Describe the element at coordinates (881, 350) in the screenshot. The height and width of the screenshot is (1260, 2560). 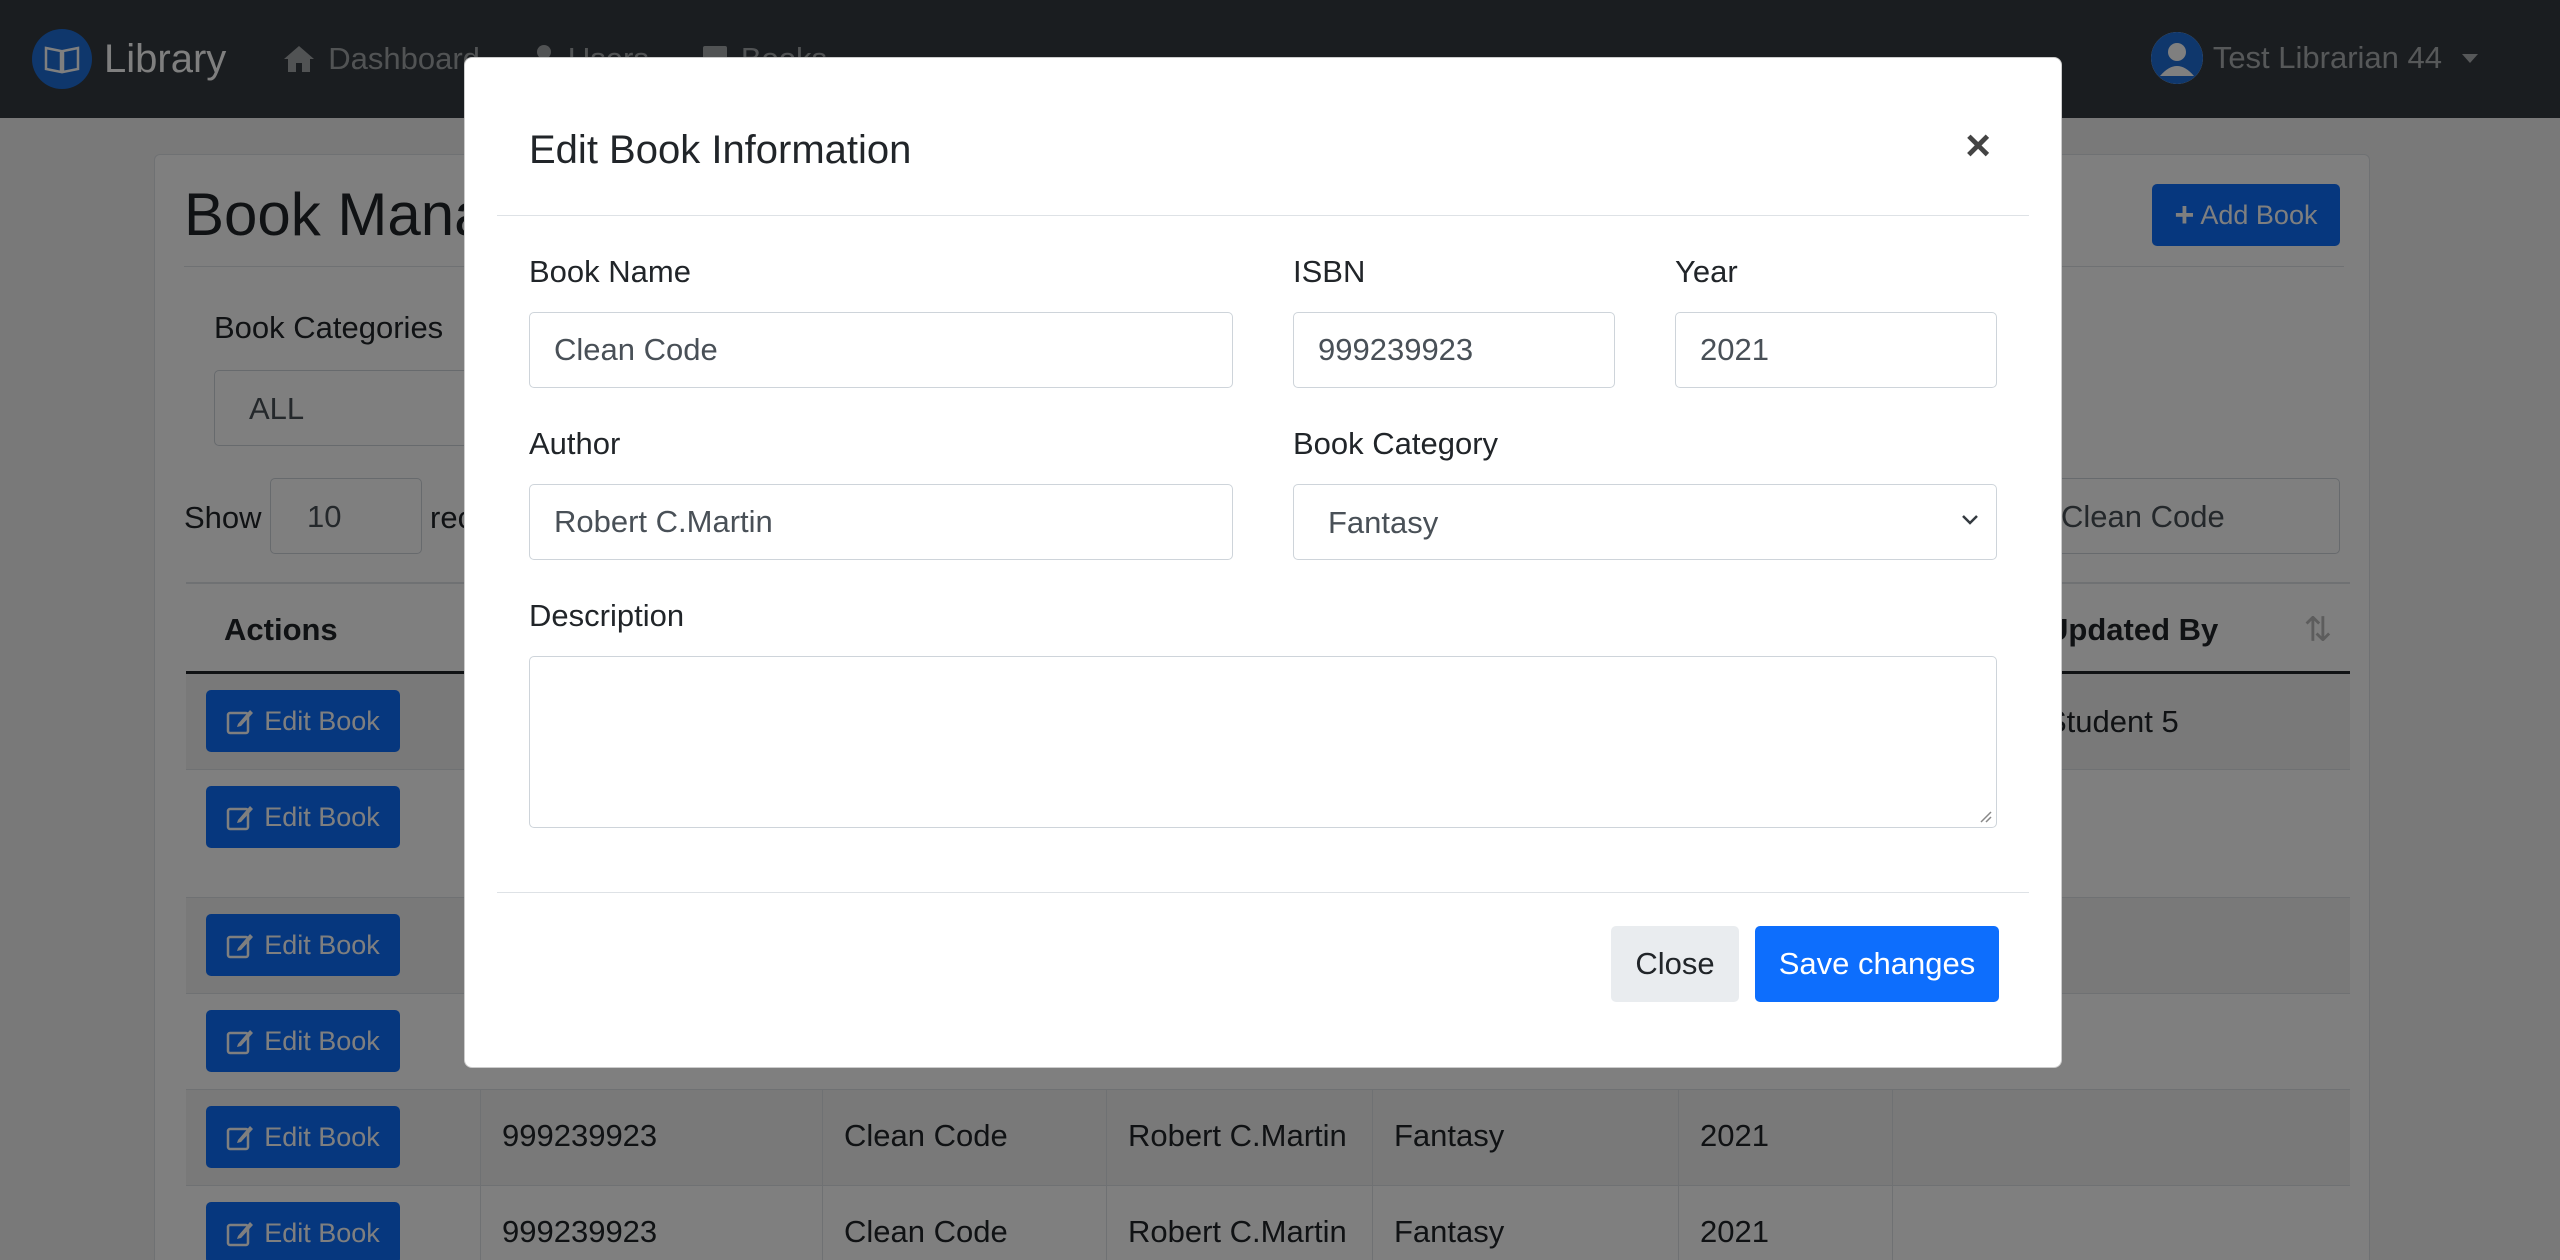
I see `book-name-field` at that location.